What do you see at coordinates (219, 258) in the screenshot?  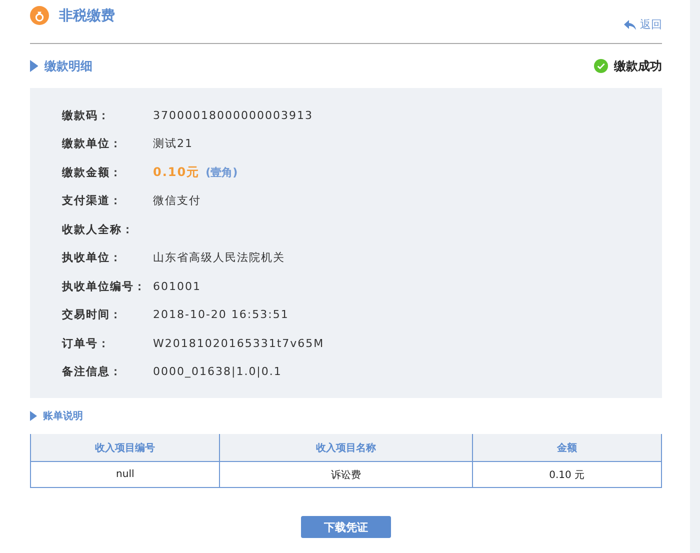 I see `field-value: 山东省高级人民法院机关` at bounding box center [219, 258].